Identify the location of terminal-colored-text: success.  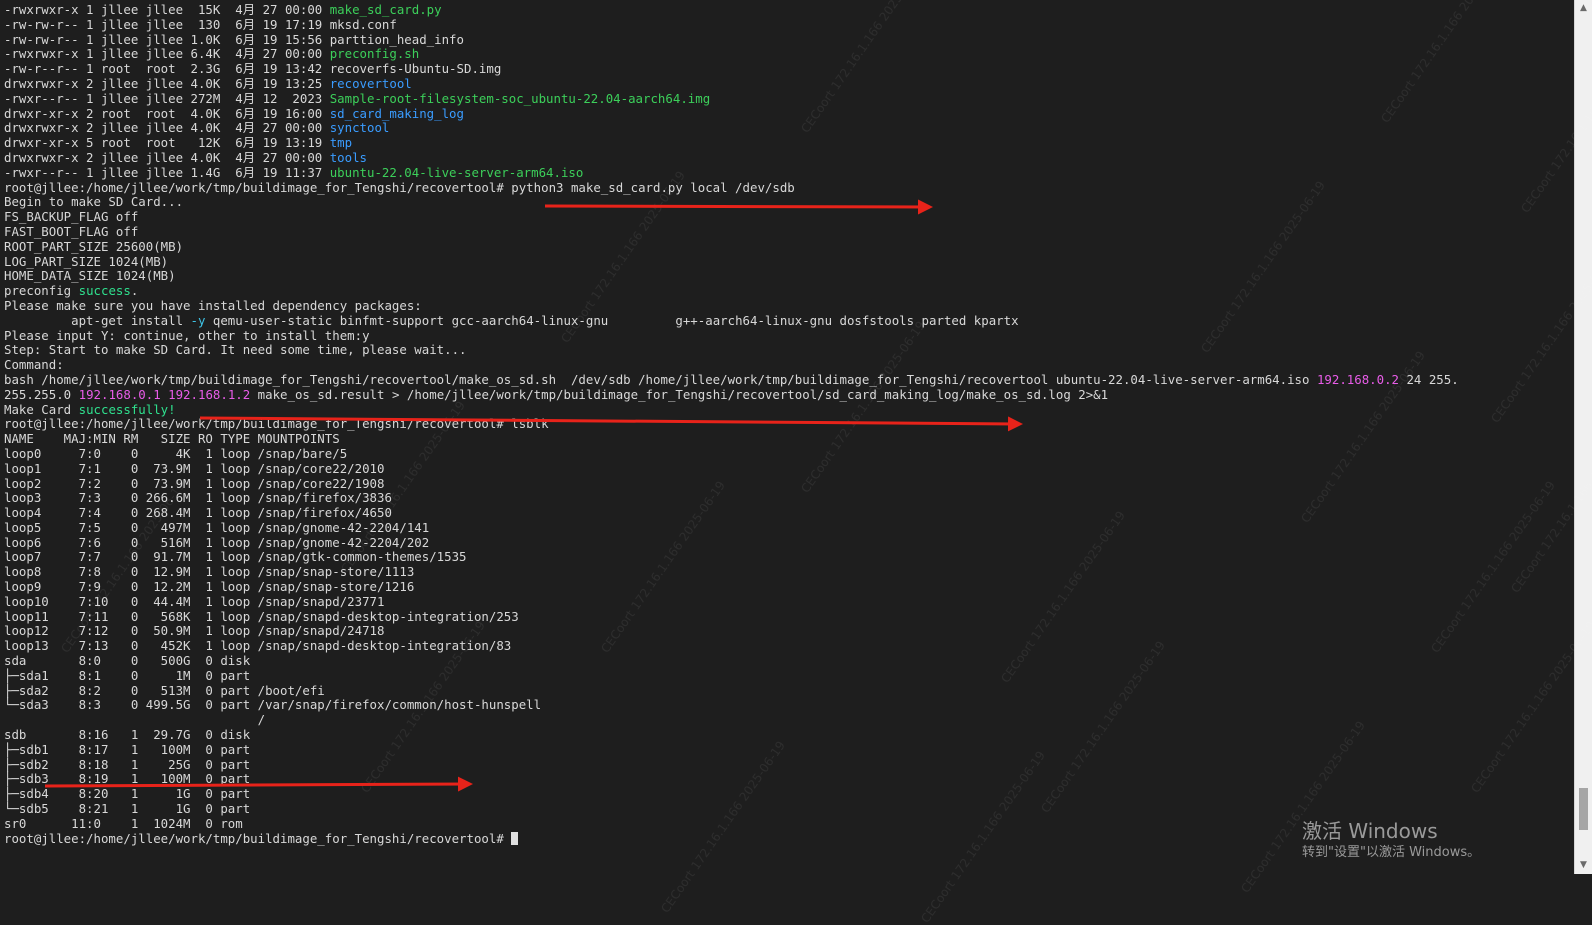
(104, 291).